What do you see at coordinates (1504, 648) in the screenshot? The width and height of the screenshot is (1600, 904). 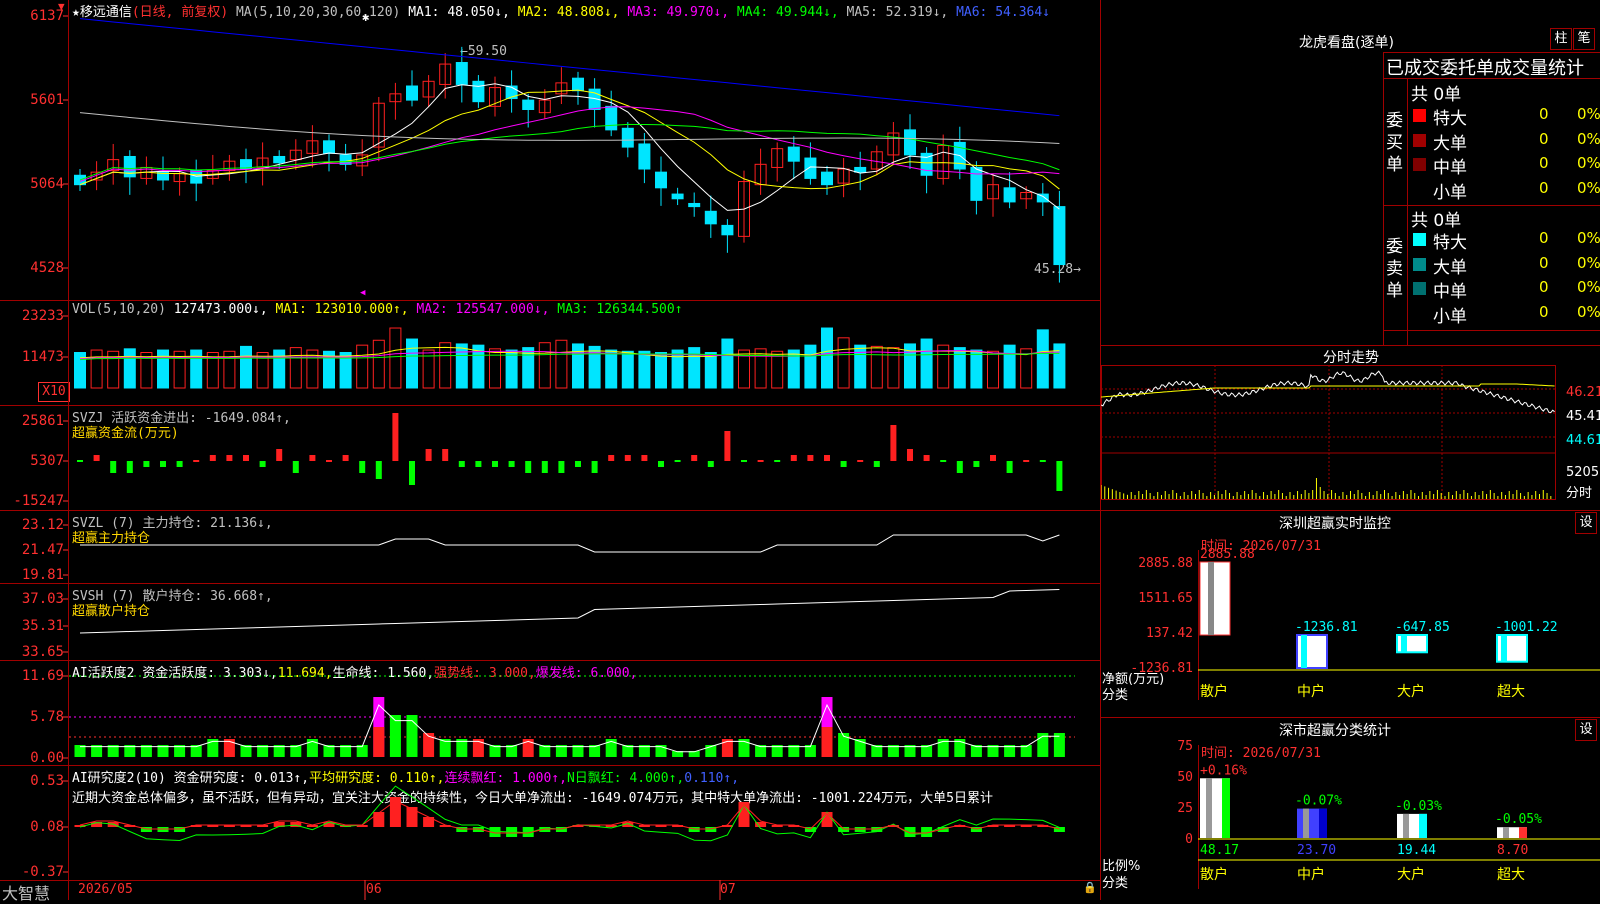 I see `monitor-bar-shade` at bounding box center [1504, 648].